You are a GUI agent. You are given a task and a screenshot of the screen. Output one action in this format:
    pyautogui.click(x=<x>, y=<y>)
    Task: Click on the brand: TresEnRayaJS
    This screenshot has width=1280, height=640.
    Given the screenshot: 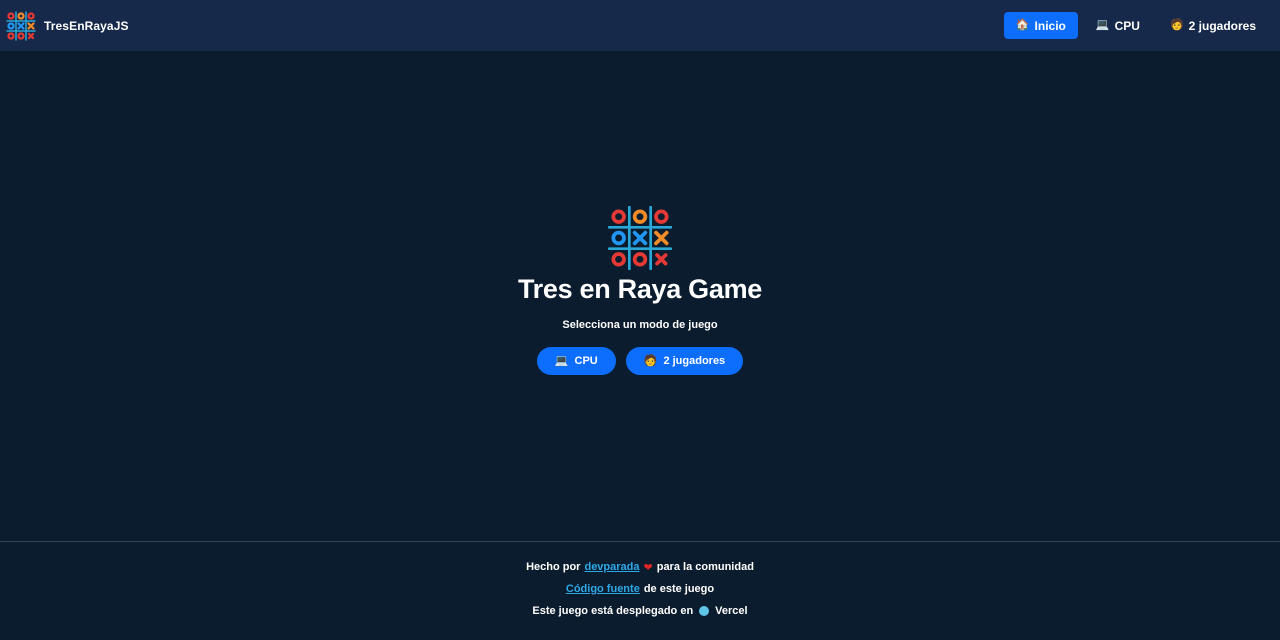 What is the action you would take?
    pyautogui.click(x=67, y=25)
    